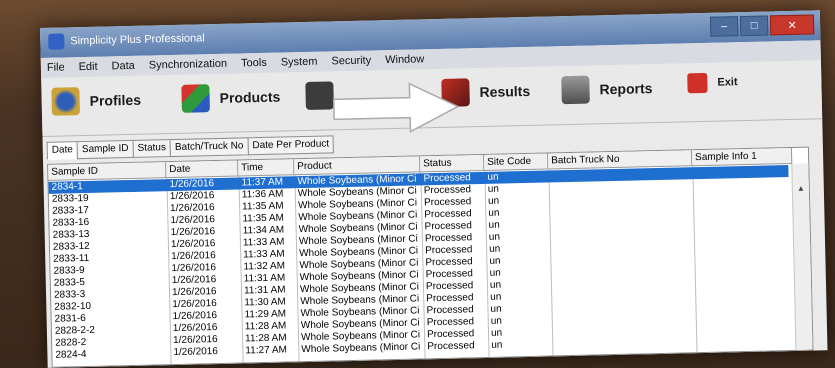 The width and height of the screenshot is (835, 368). What do you see at coordinates (742, 157) in the screenshot?
I see `column-header-sample-info-1: Sample Info 1` at bounding box center [742, 157].